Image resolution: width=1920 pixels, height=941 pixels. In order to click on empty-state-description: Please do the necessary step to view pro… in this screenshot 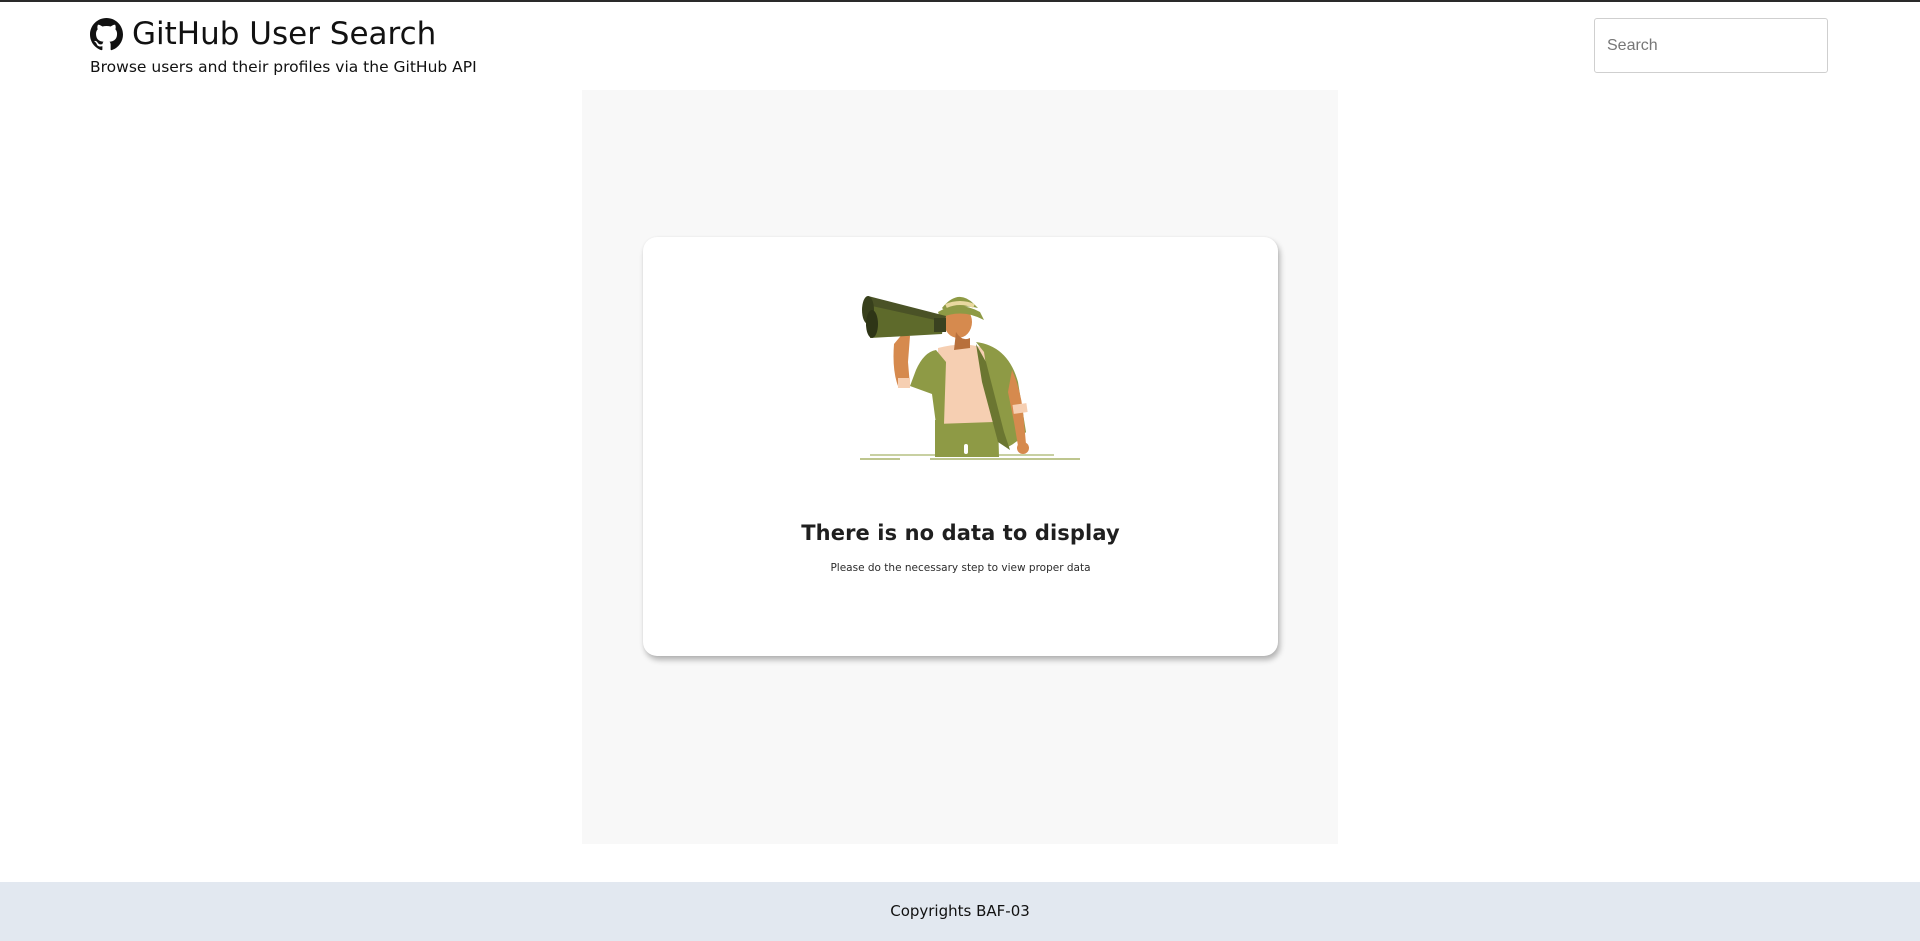, I will do `click(960, 568)`.